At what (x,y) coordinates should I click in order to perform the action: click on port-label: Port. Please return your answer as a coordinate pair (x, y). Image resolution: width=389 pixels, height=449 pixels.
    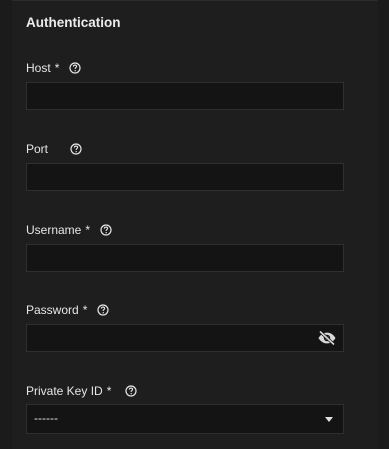
    Looking at the image, I should click on (54, 149).